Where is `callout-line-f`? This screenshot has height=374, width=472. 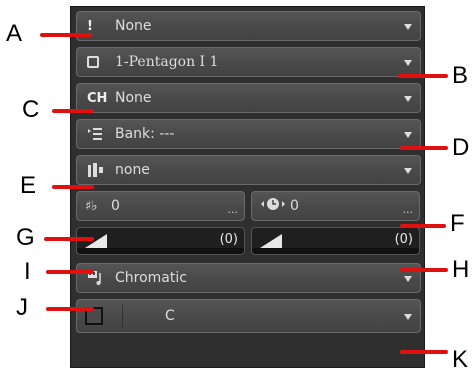
callout-line-f is located at coordinates (423, 226).